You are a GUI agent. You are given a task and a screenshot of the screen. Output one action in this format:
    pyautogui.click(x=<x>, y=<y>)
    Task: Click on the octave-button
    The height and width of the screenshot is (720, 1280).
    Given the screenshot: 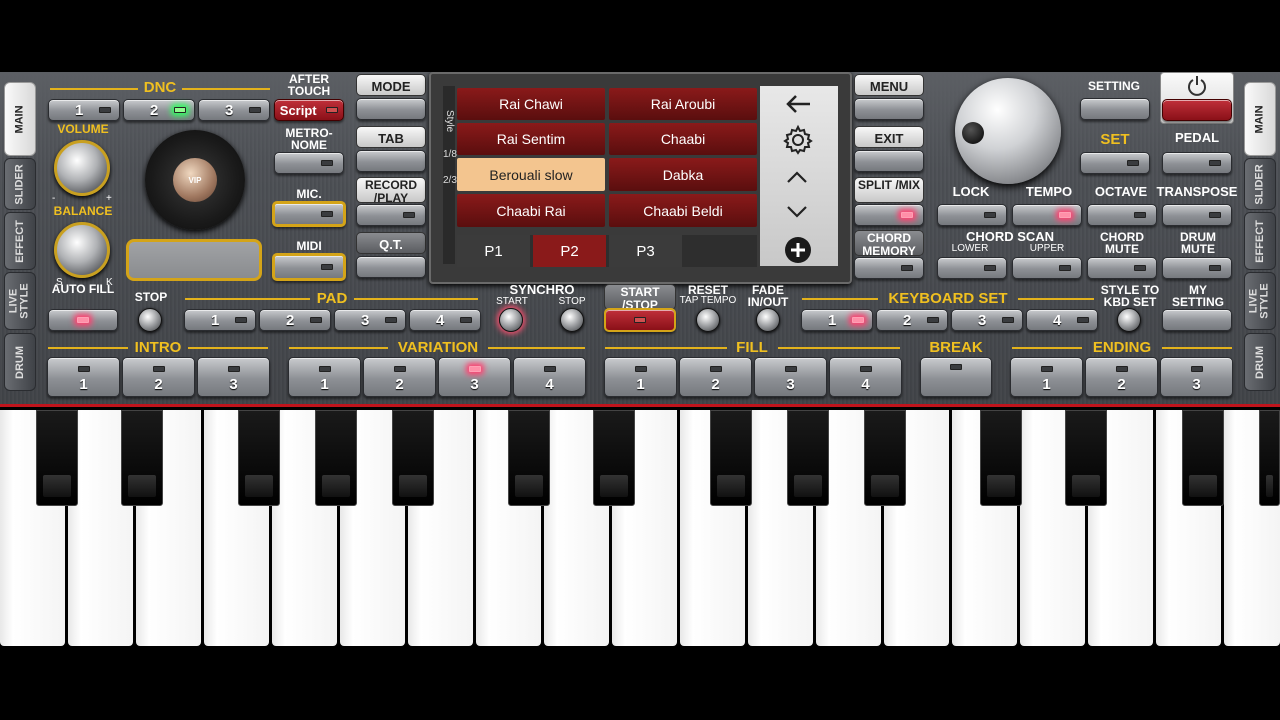 What is the action you would take?
    pyautogui.click(x=1122, y=215)
    